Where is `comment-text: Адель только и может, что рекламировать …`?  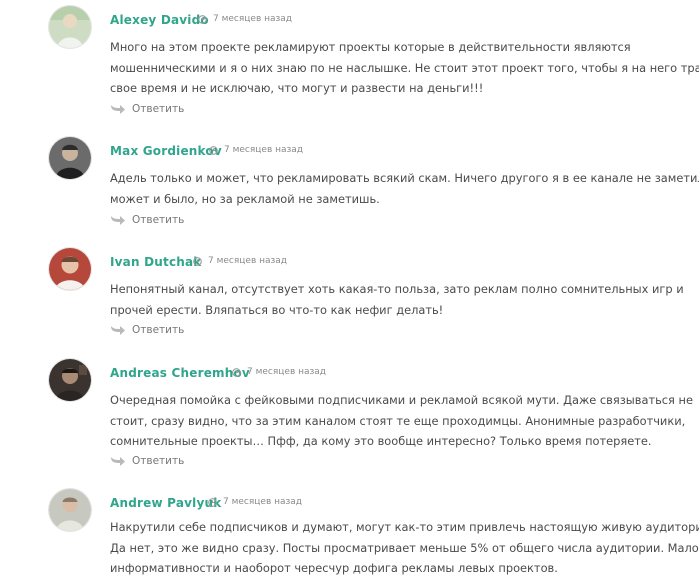
comment-text: Адель только и может, что рекламировать … is located at coordinates (404, 188).